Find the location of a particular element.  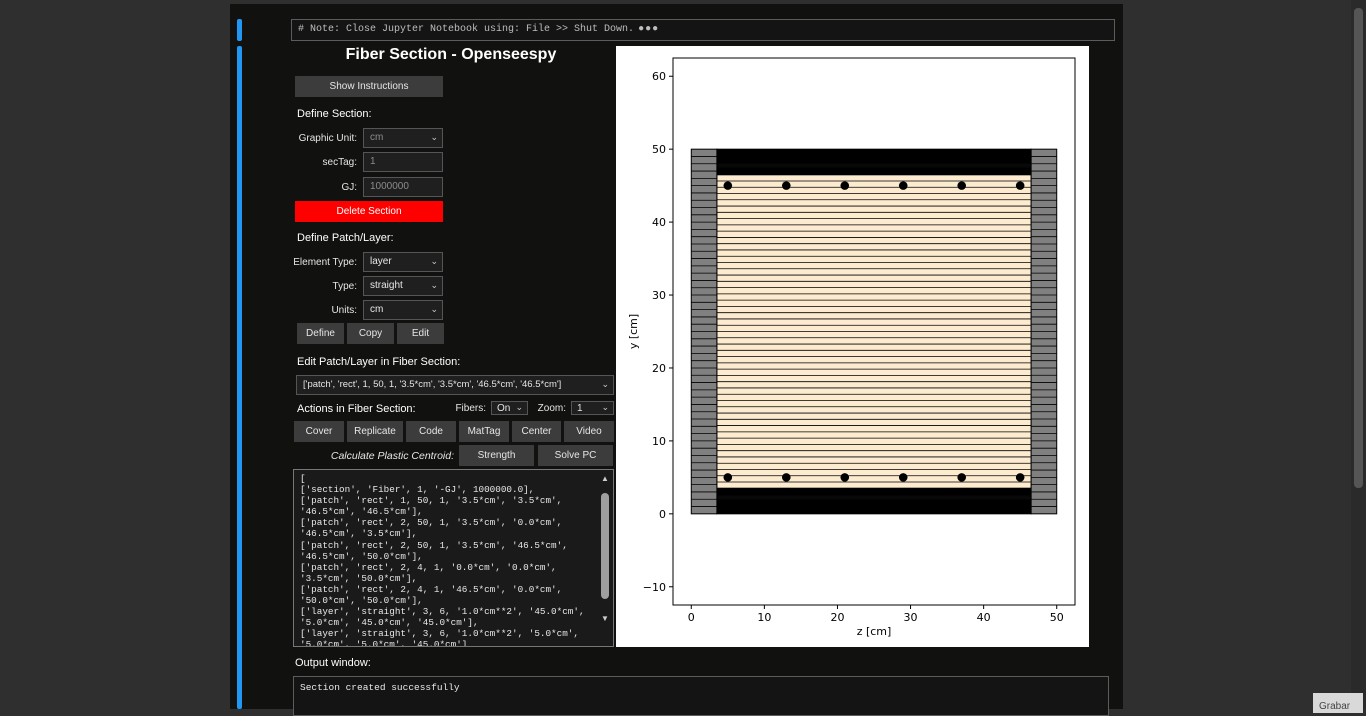

x-tick-label: 40 is located at coordinates (984, 617).